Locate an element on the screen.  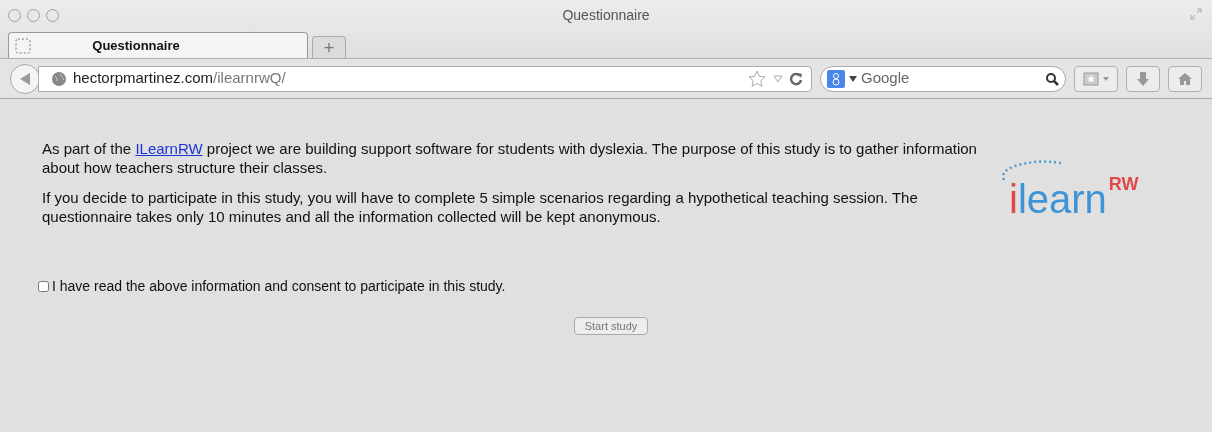
bookmarks-button is located at coordinates (1096, 78).